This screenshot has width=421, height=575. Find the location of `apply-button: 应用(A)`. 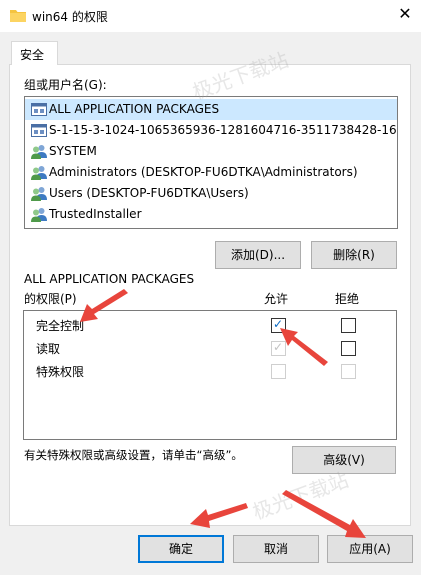

apply-button: 应用(A) is located at coordinates (370, 549).